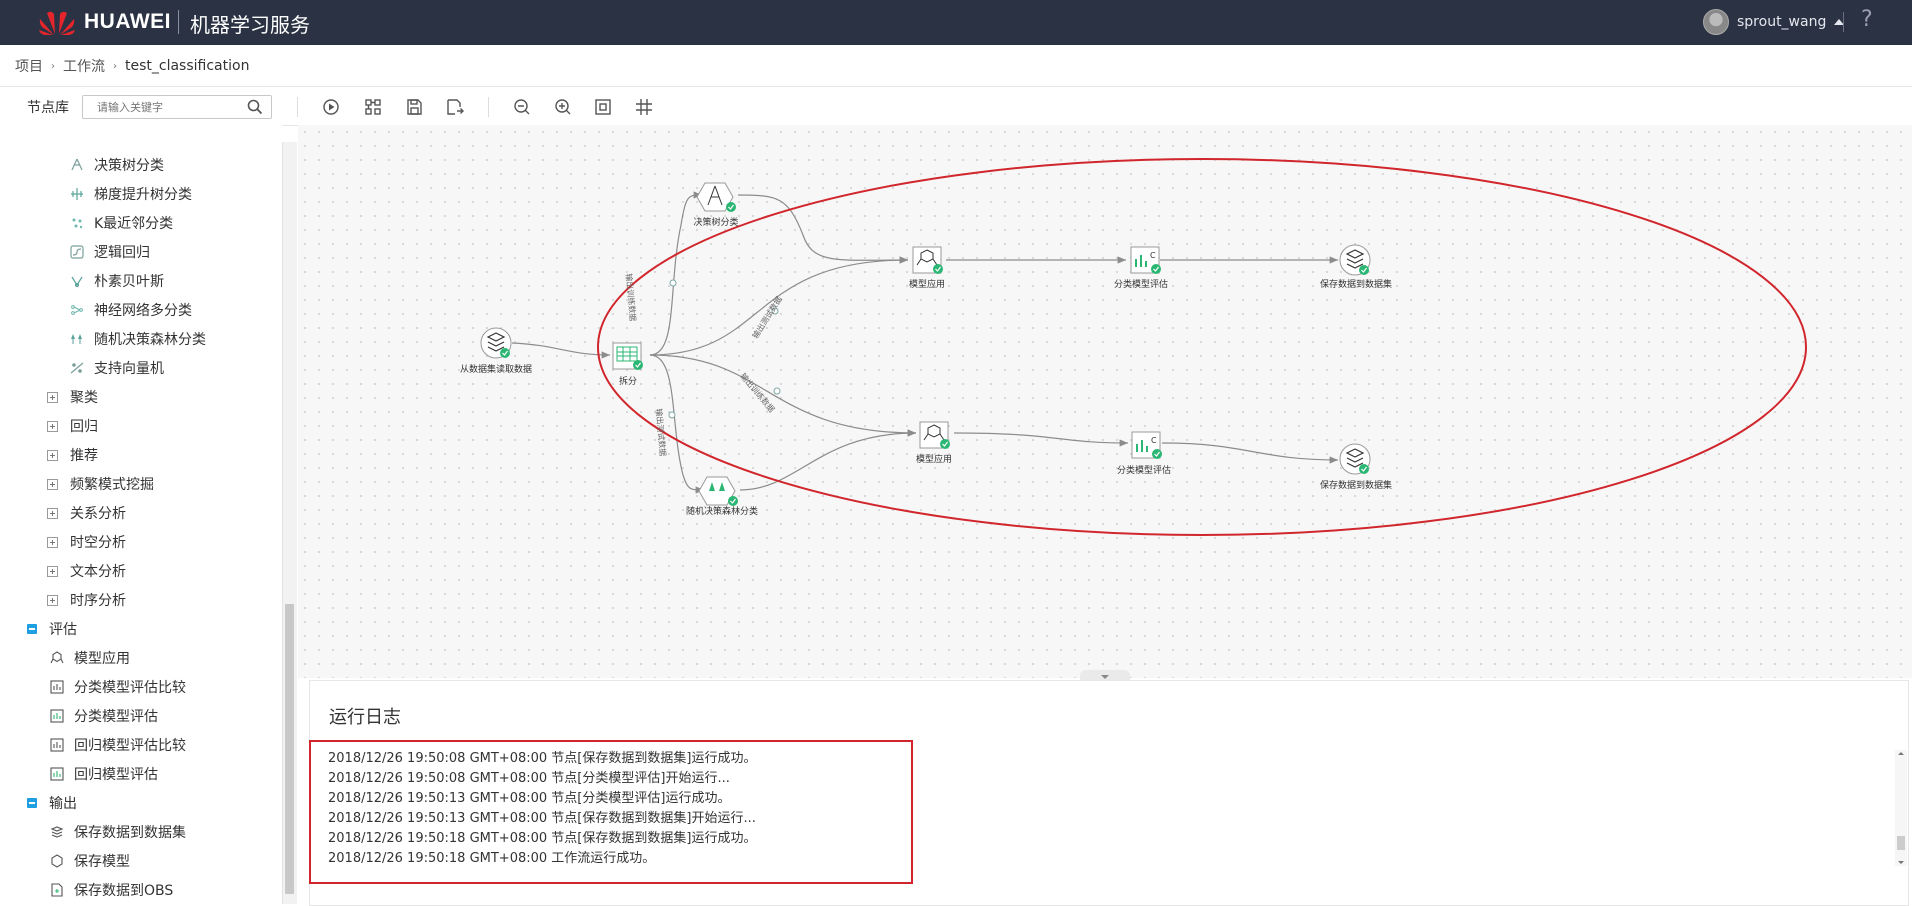 Image resolution: width=1912 pixels, height=906 pixels. Describe the element at coordinates (365, 717) in the screenshot. I see `log-title: 运行日志` at that location.